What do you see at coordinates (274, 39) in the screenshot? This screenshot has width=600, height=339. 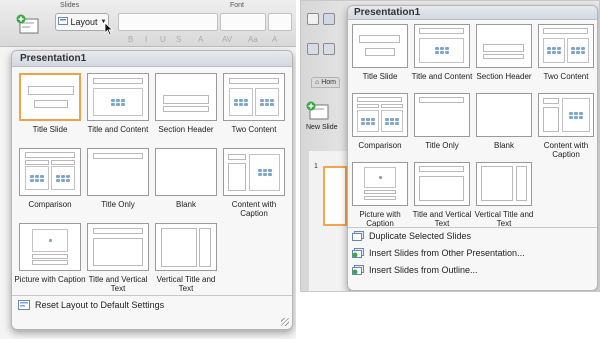 I see `highlight-tool: A` at bounding box center [274, 39].